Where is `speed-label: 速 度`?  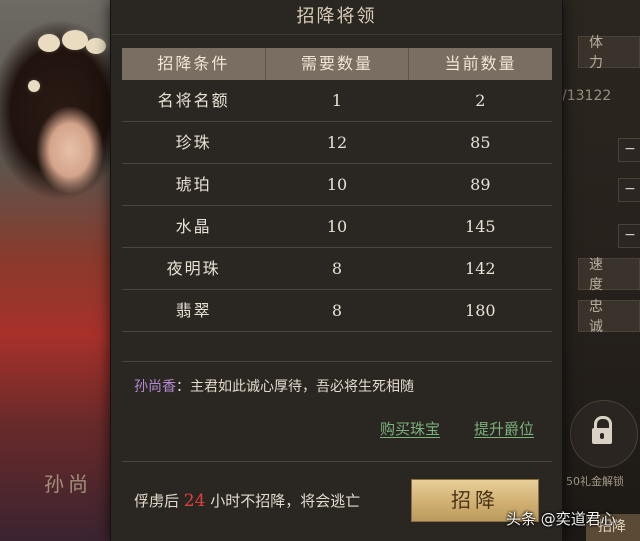 speed-label: 速 度 is located at coordinates (609, 275).